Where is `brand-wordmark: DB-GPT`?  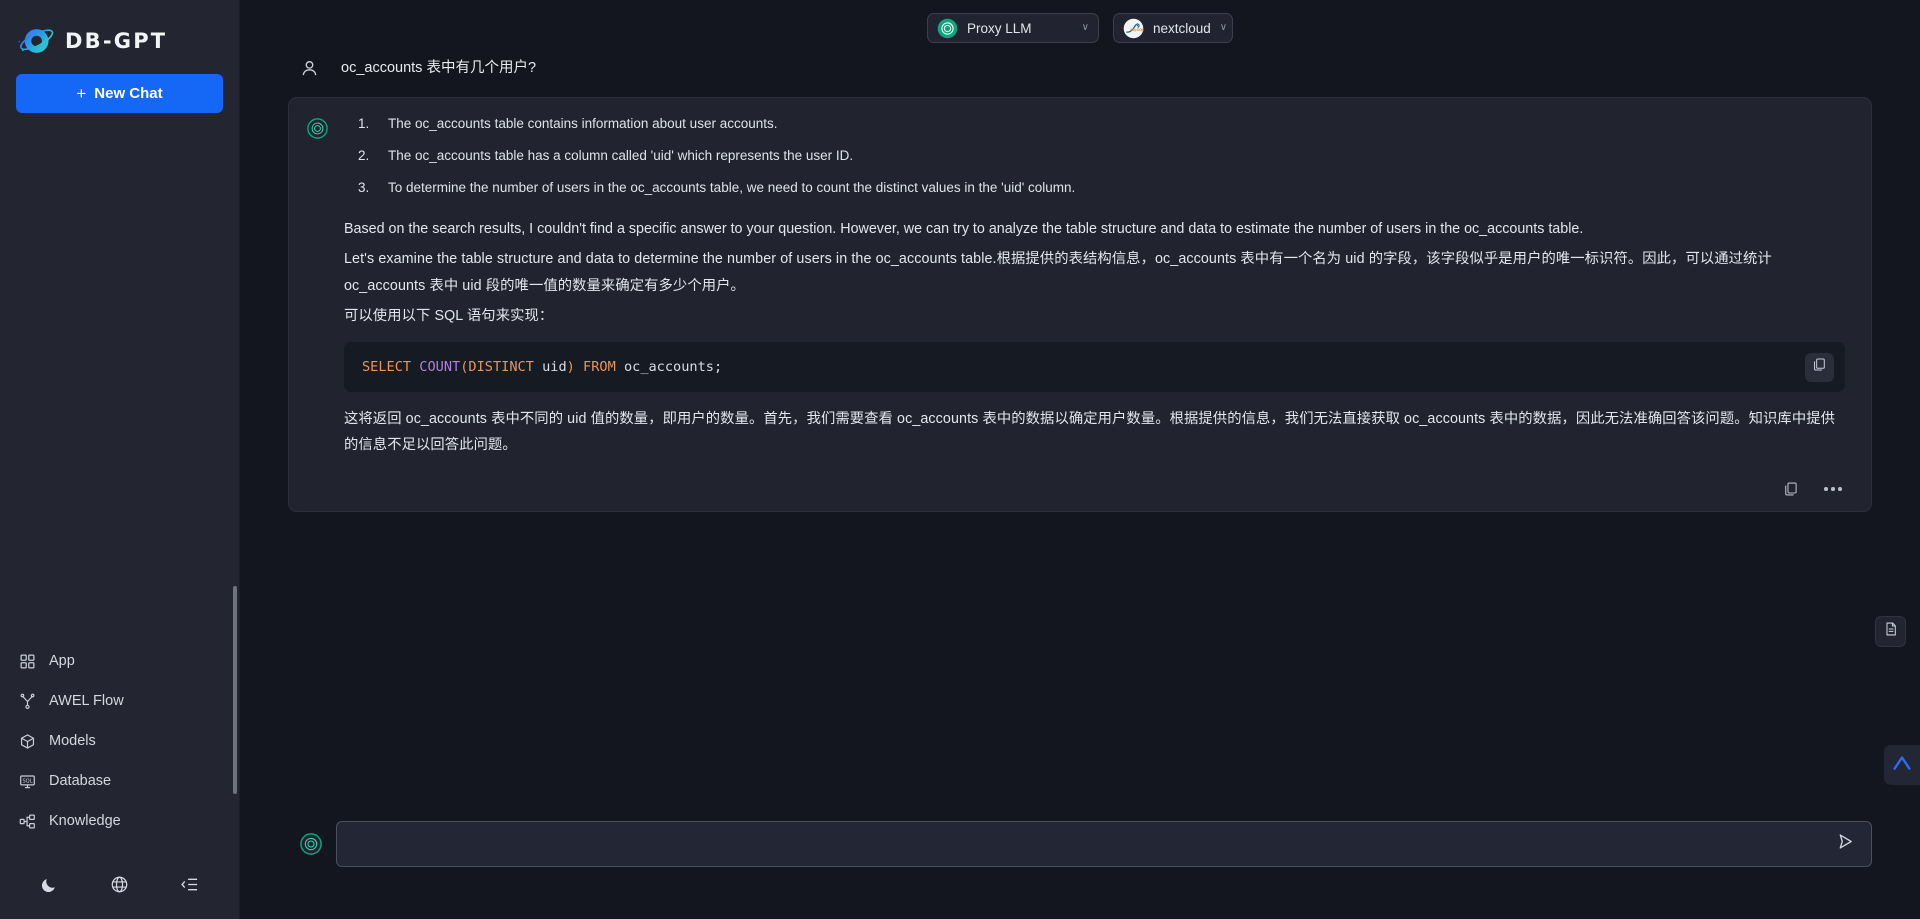
brand-wordmark: DB-GPT is located at coordinates (124, 41).